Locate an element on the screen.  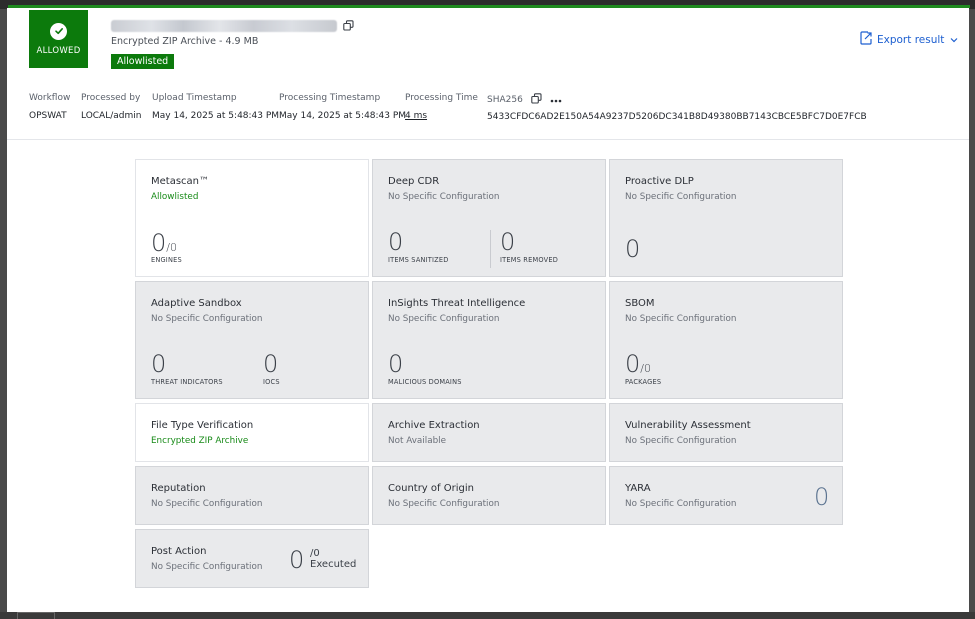
export-icon is located at coordinates (866, 39).